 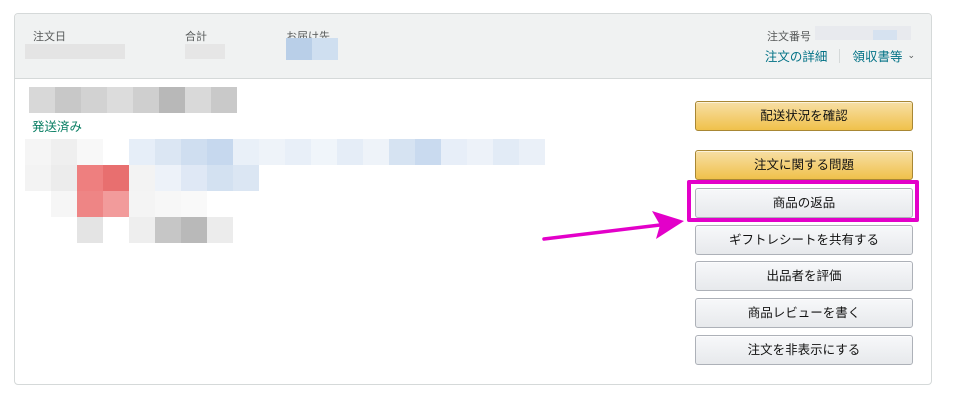 What do you see at coordinates (803, 201) in the screenshot?
I see `return-button-highlight` at bounding box center [803, 201].